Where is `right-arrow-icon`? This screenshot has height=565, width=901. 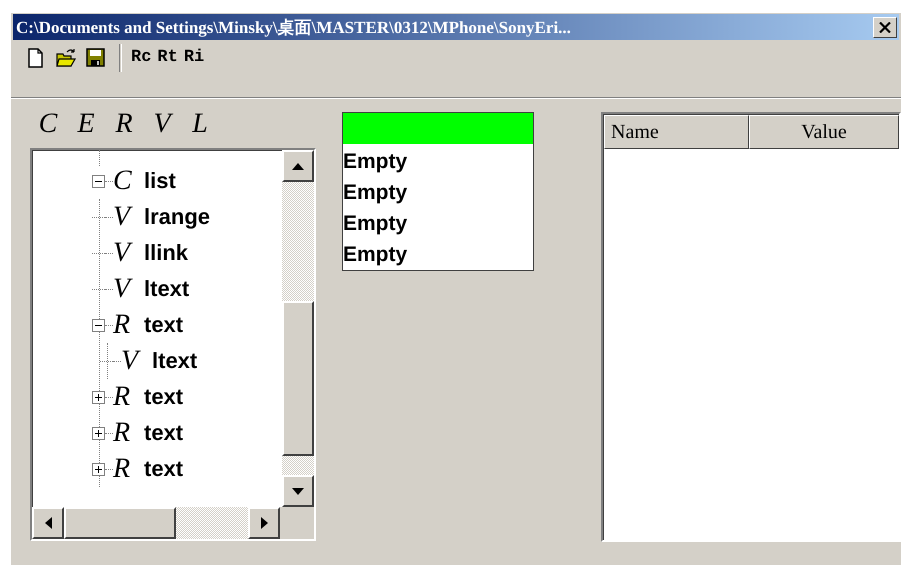 right-arrow-icon is located at coordinates (264, 523).